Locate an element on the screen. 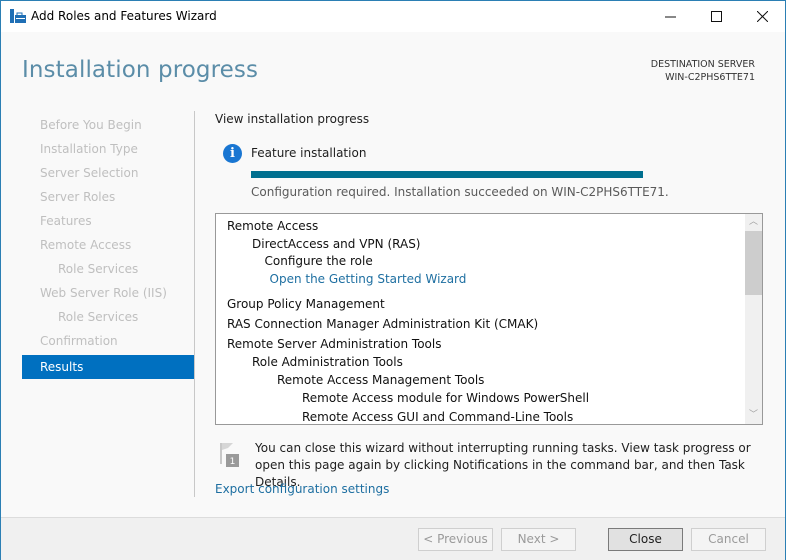 The width and height of the screenshot is (786, 560). destination-server-info: DESTINATION SERVER WIN-C2PHS6TTE71 is located at coordinates (703, 71).